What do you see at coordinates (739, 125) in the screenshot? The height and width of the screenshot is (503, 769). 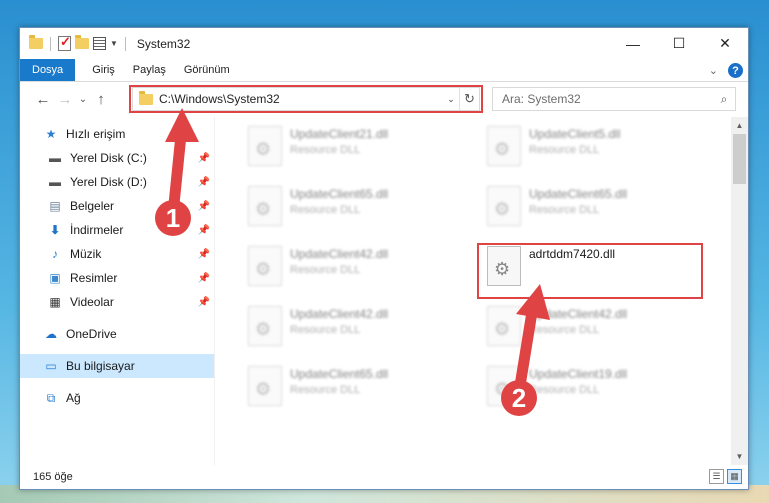 I see `scroll-up-icon: ▲` at bounding box center [739, 125].